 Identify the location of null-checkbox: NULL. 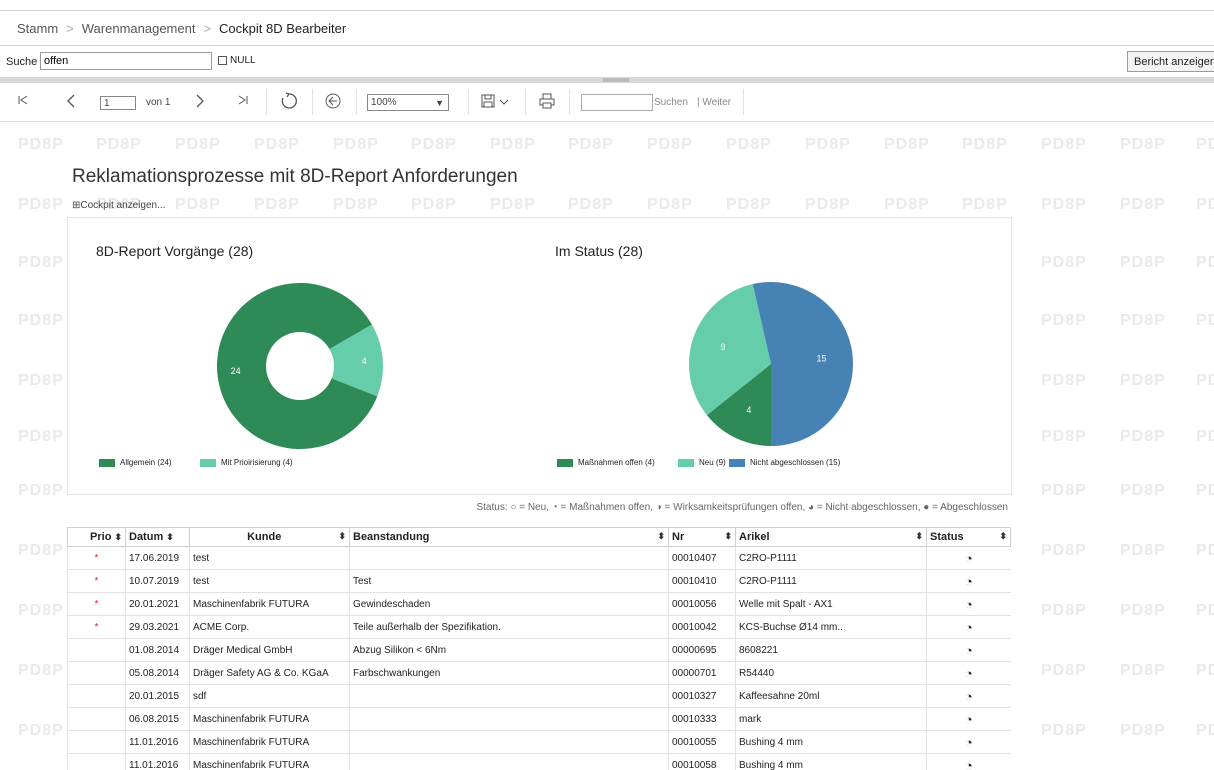
(237, 60).